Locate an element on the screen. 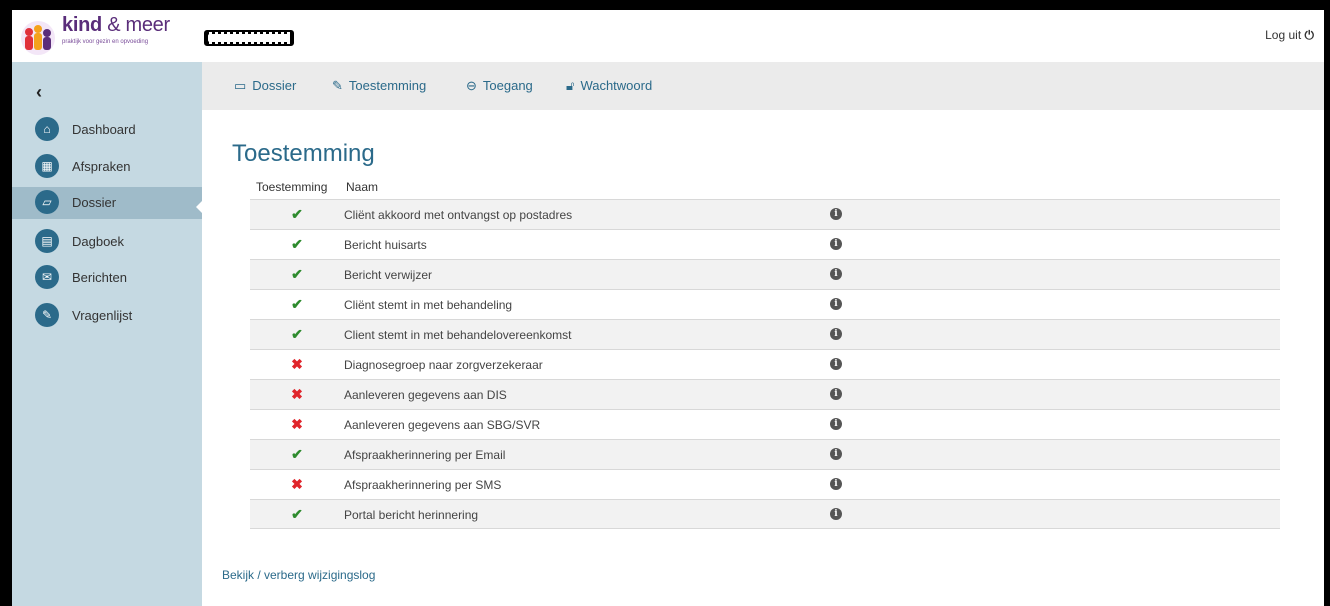  minus-circle-icon: ⊖ is located at coordinates (471, 85).